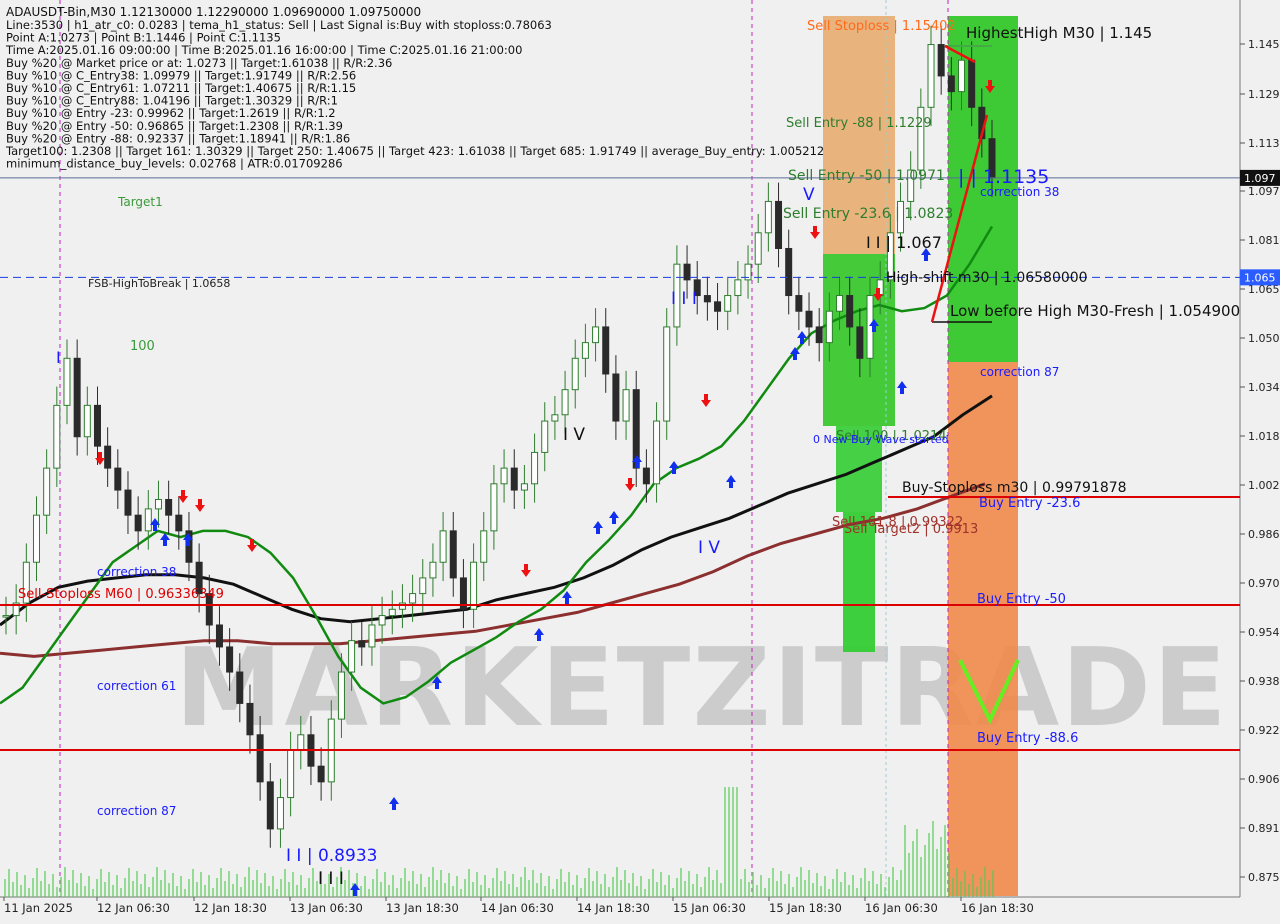  Describe the element at coordinates (1014, 488) in the screenshot. I see `level-label: Buy-Stoploss m30 | 0.99791878` at that location.